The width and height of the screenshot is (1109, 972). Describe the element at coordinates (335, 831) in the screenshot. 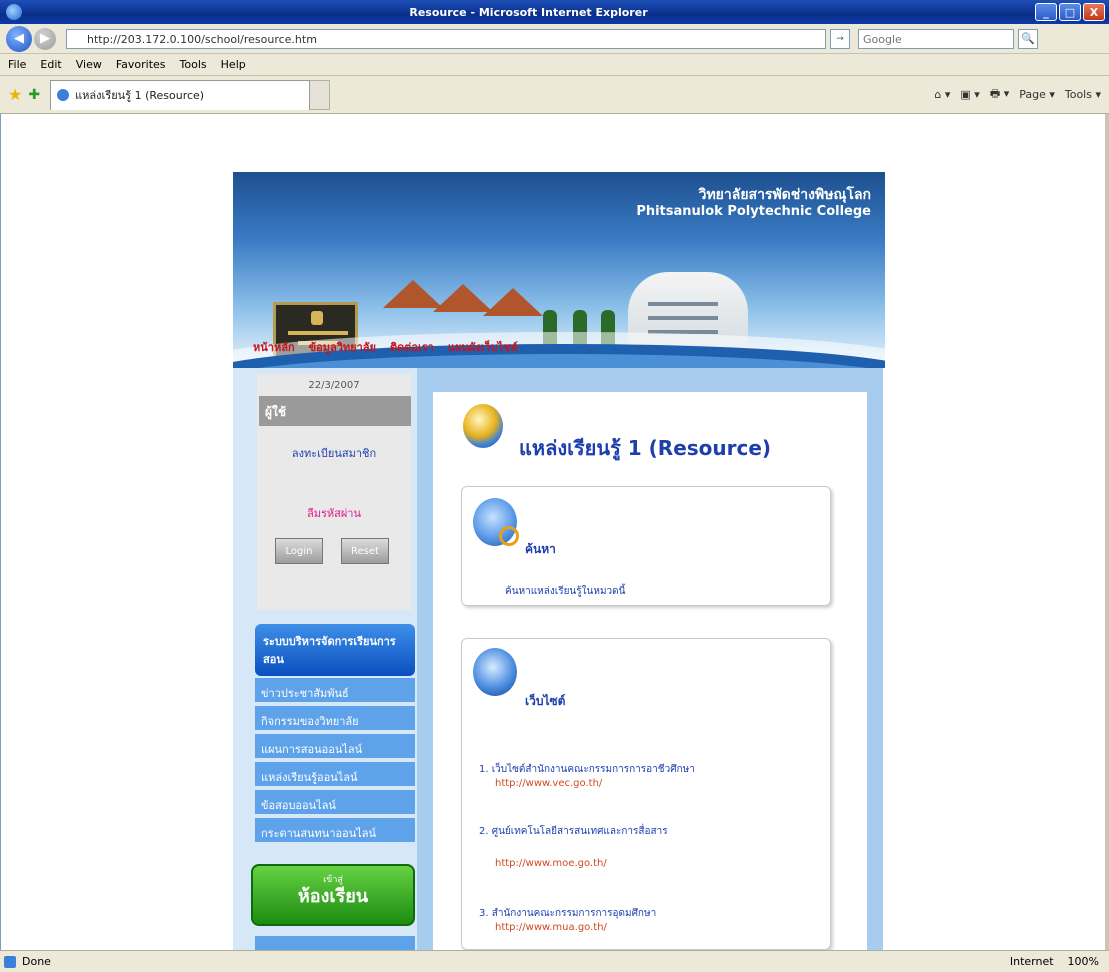

I see `sidebar-item-webboard: กระดานสนทนาออนไลน์` at that location.